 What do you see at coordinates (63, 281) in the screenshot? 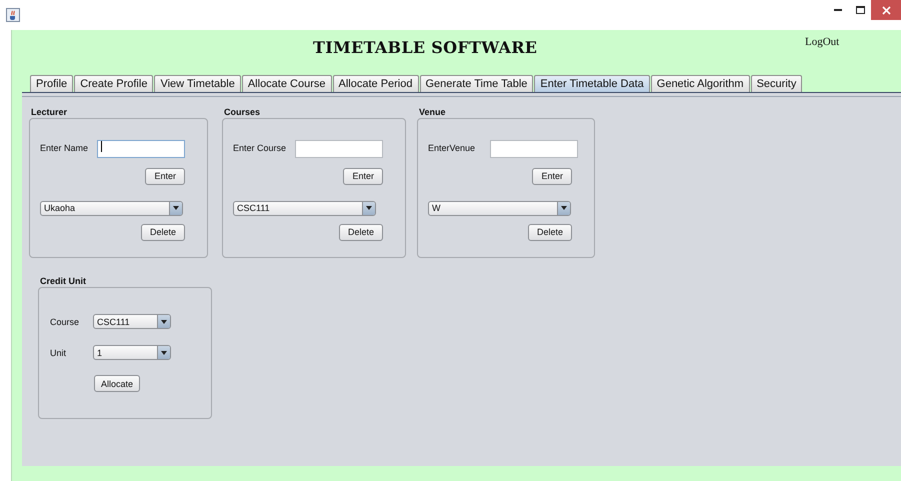
I see `group-title: Credit Unit` at bounding box center [63, 281].